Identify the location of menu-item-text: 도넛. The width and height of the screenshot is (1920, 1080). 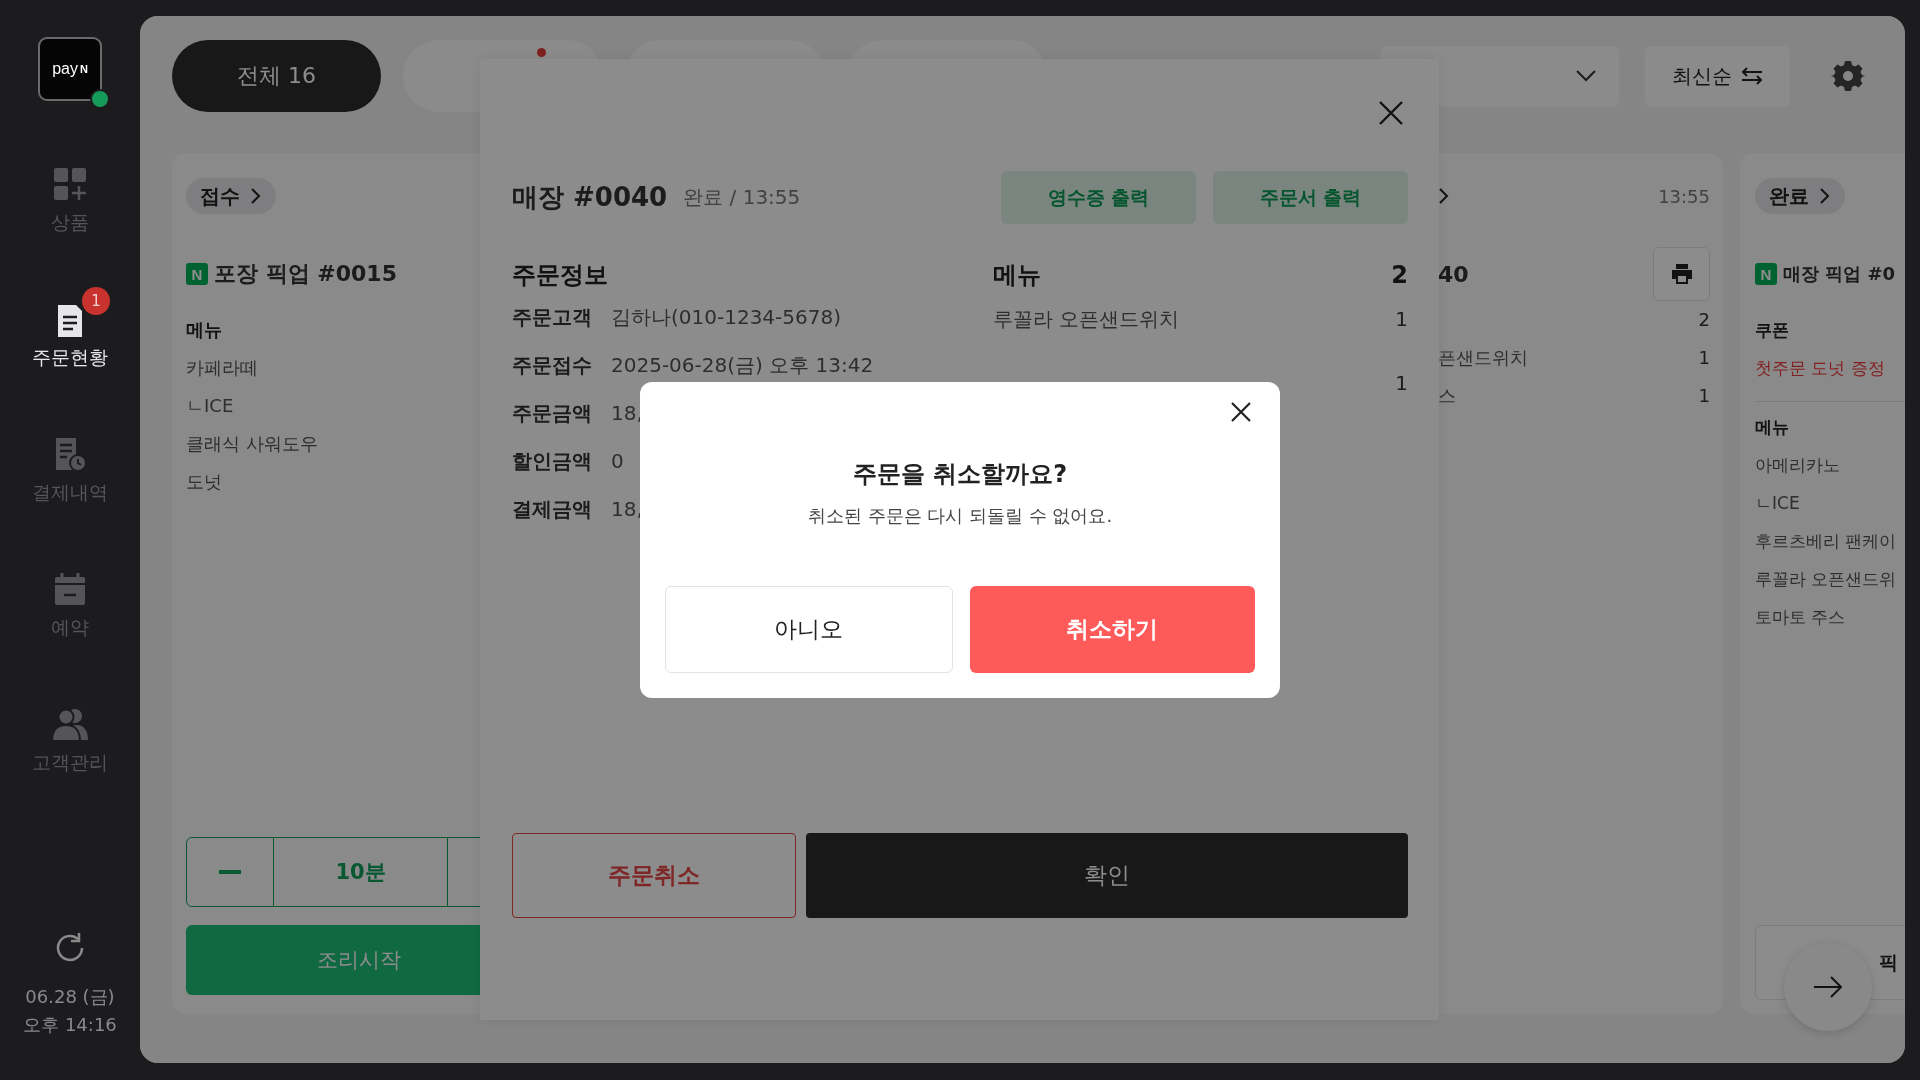
(204, 482).